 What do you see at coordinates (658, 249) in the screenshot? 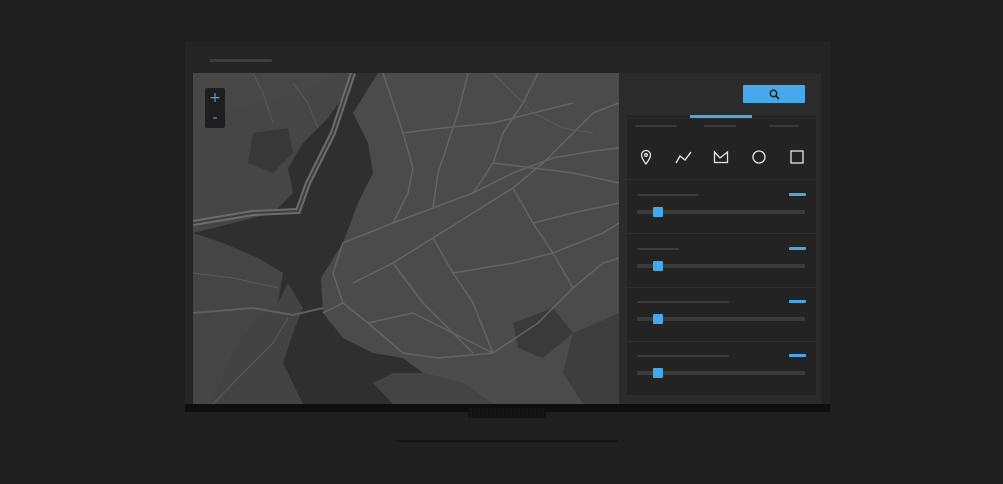
I see `slider-2-label-placeholder` at bounding box center [658, 249].